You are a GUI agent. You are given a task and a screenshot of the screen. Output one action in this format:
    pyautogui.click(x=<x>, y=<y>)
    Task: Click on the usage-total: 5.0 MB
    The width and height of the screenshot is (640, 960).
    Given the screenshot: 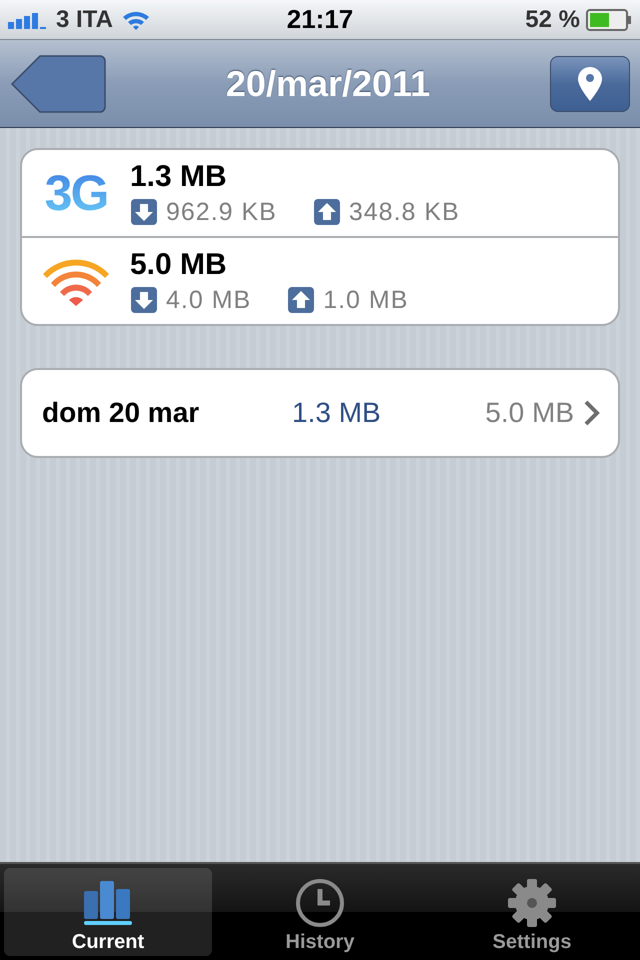 What is the action you would take?
    pyautogui.click(x=179, y=265)
    